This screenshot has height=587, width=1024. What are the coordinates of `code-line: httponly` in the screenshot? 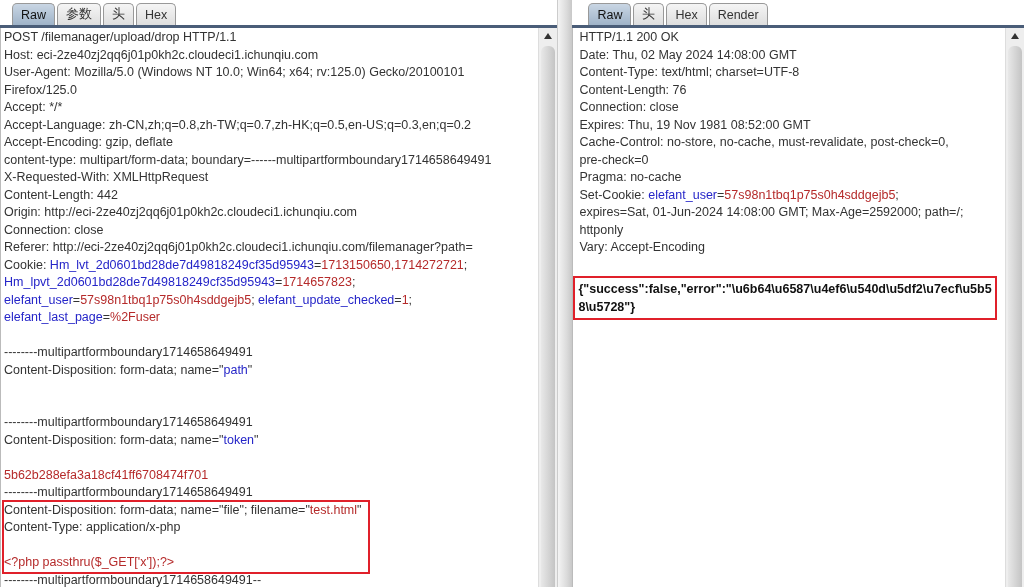 It's located at (601, 230).